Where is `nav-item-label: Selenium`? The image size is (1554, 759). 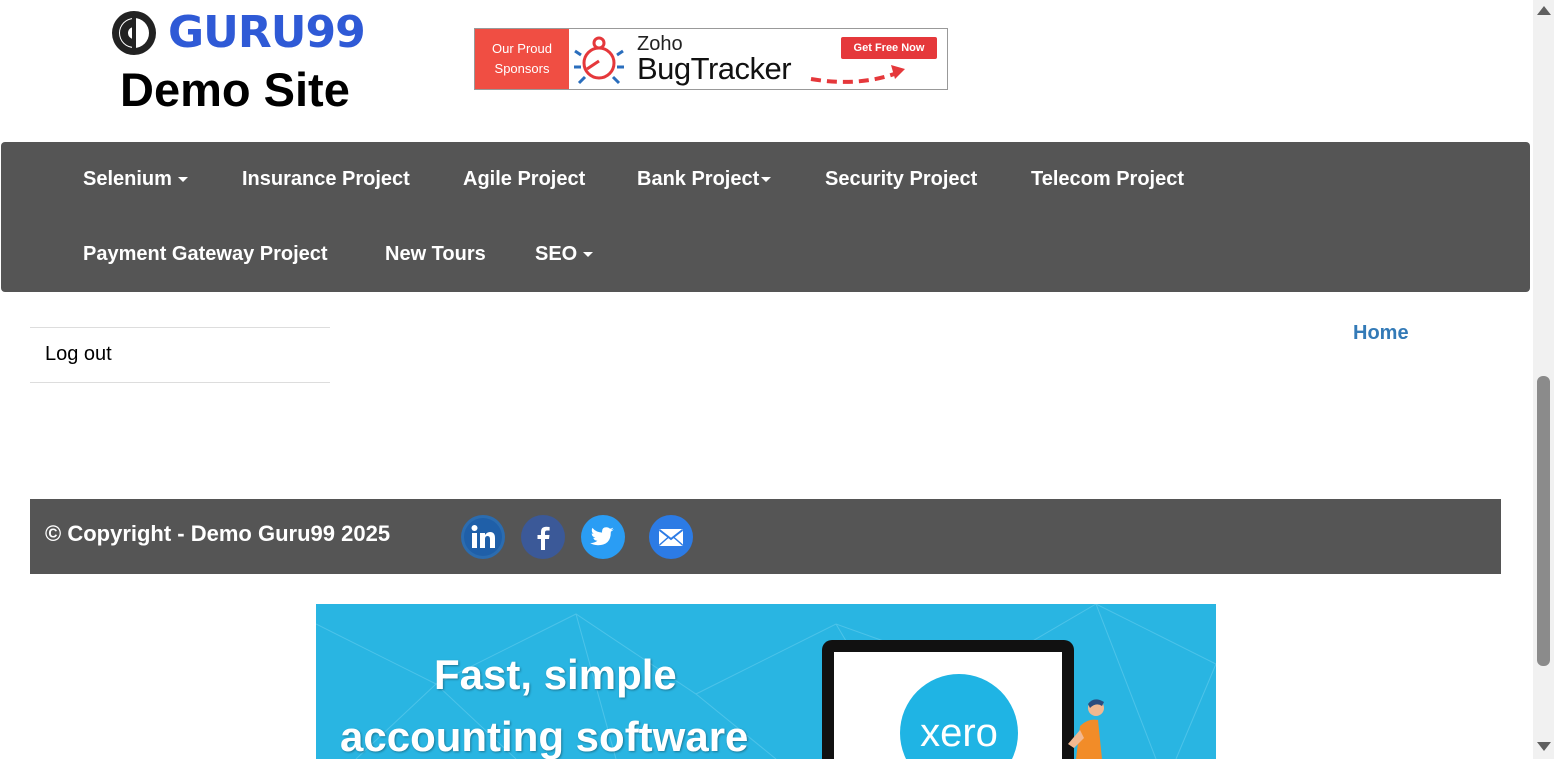 nav-item-label: Selenium is located at coordinates (127, 179).